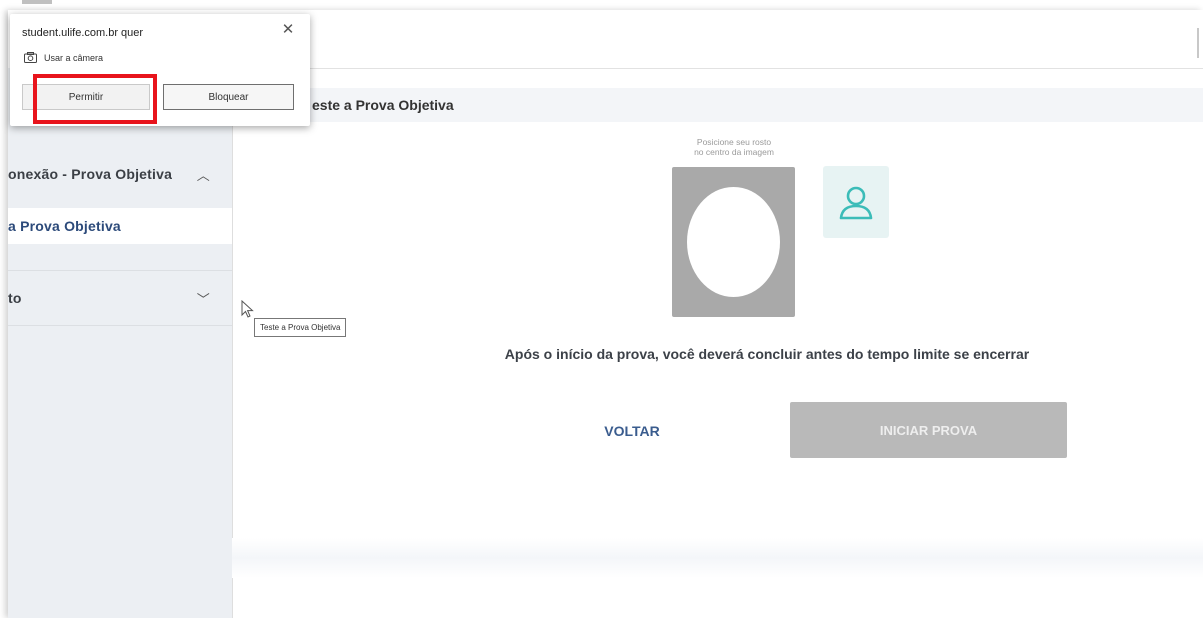  What do you see at coordinates (64, 226) in the screenshot?
I see `sidebar-item-label: a Prova Objetiva` at bounding box center [64, 226].